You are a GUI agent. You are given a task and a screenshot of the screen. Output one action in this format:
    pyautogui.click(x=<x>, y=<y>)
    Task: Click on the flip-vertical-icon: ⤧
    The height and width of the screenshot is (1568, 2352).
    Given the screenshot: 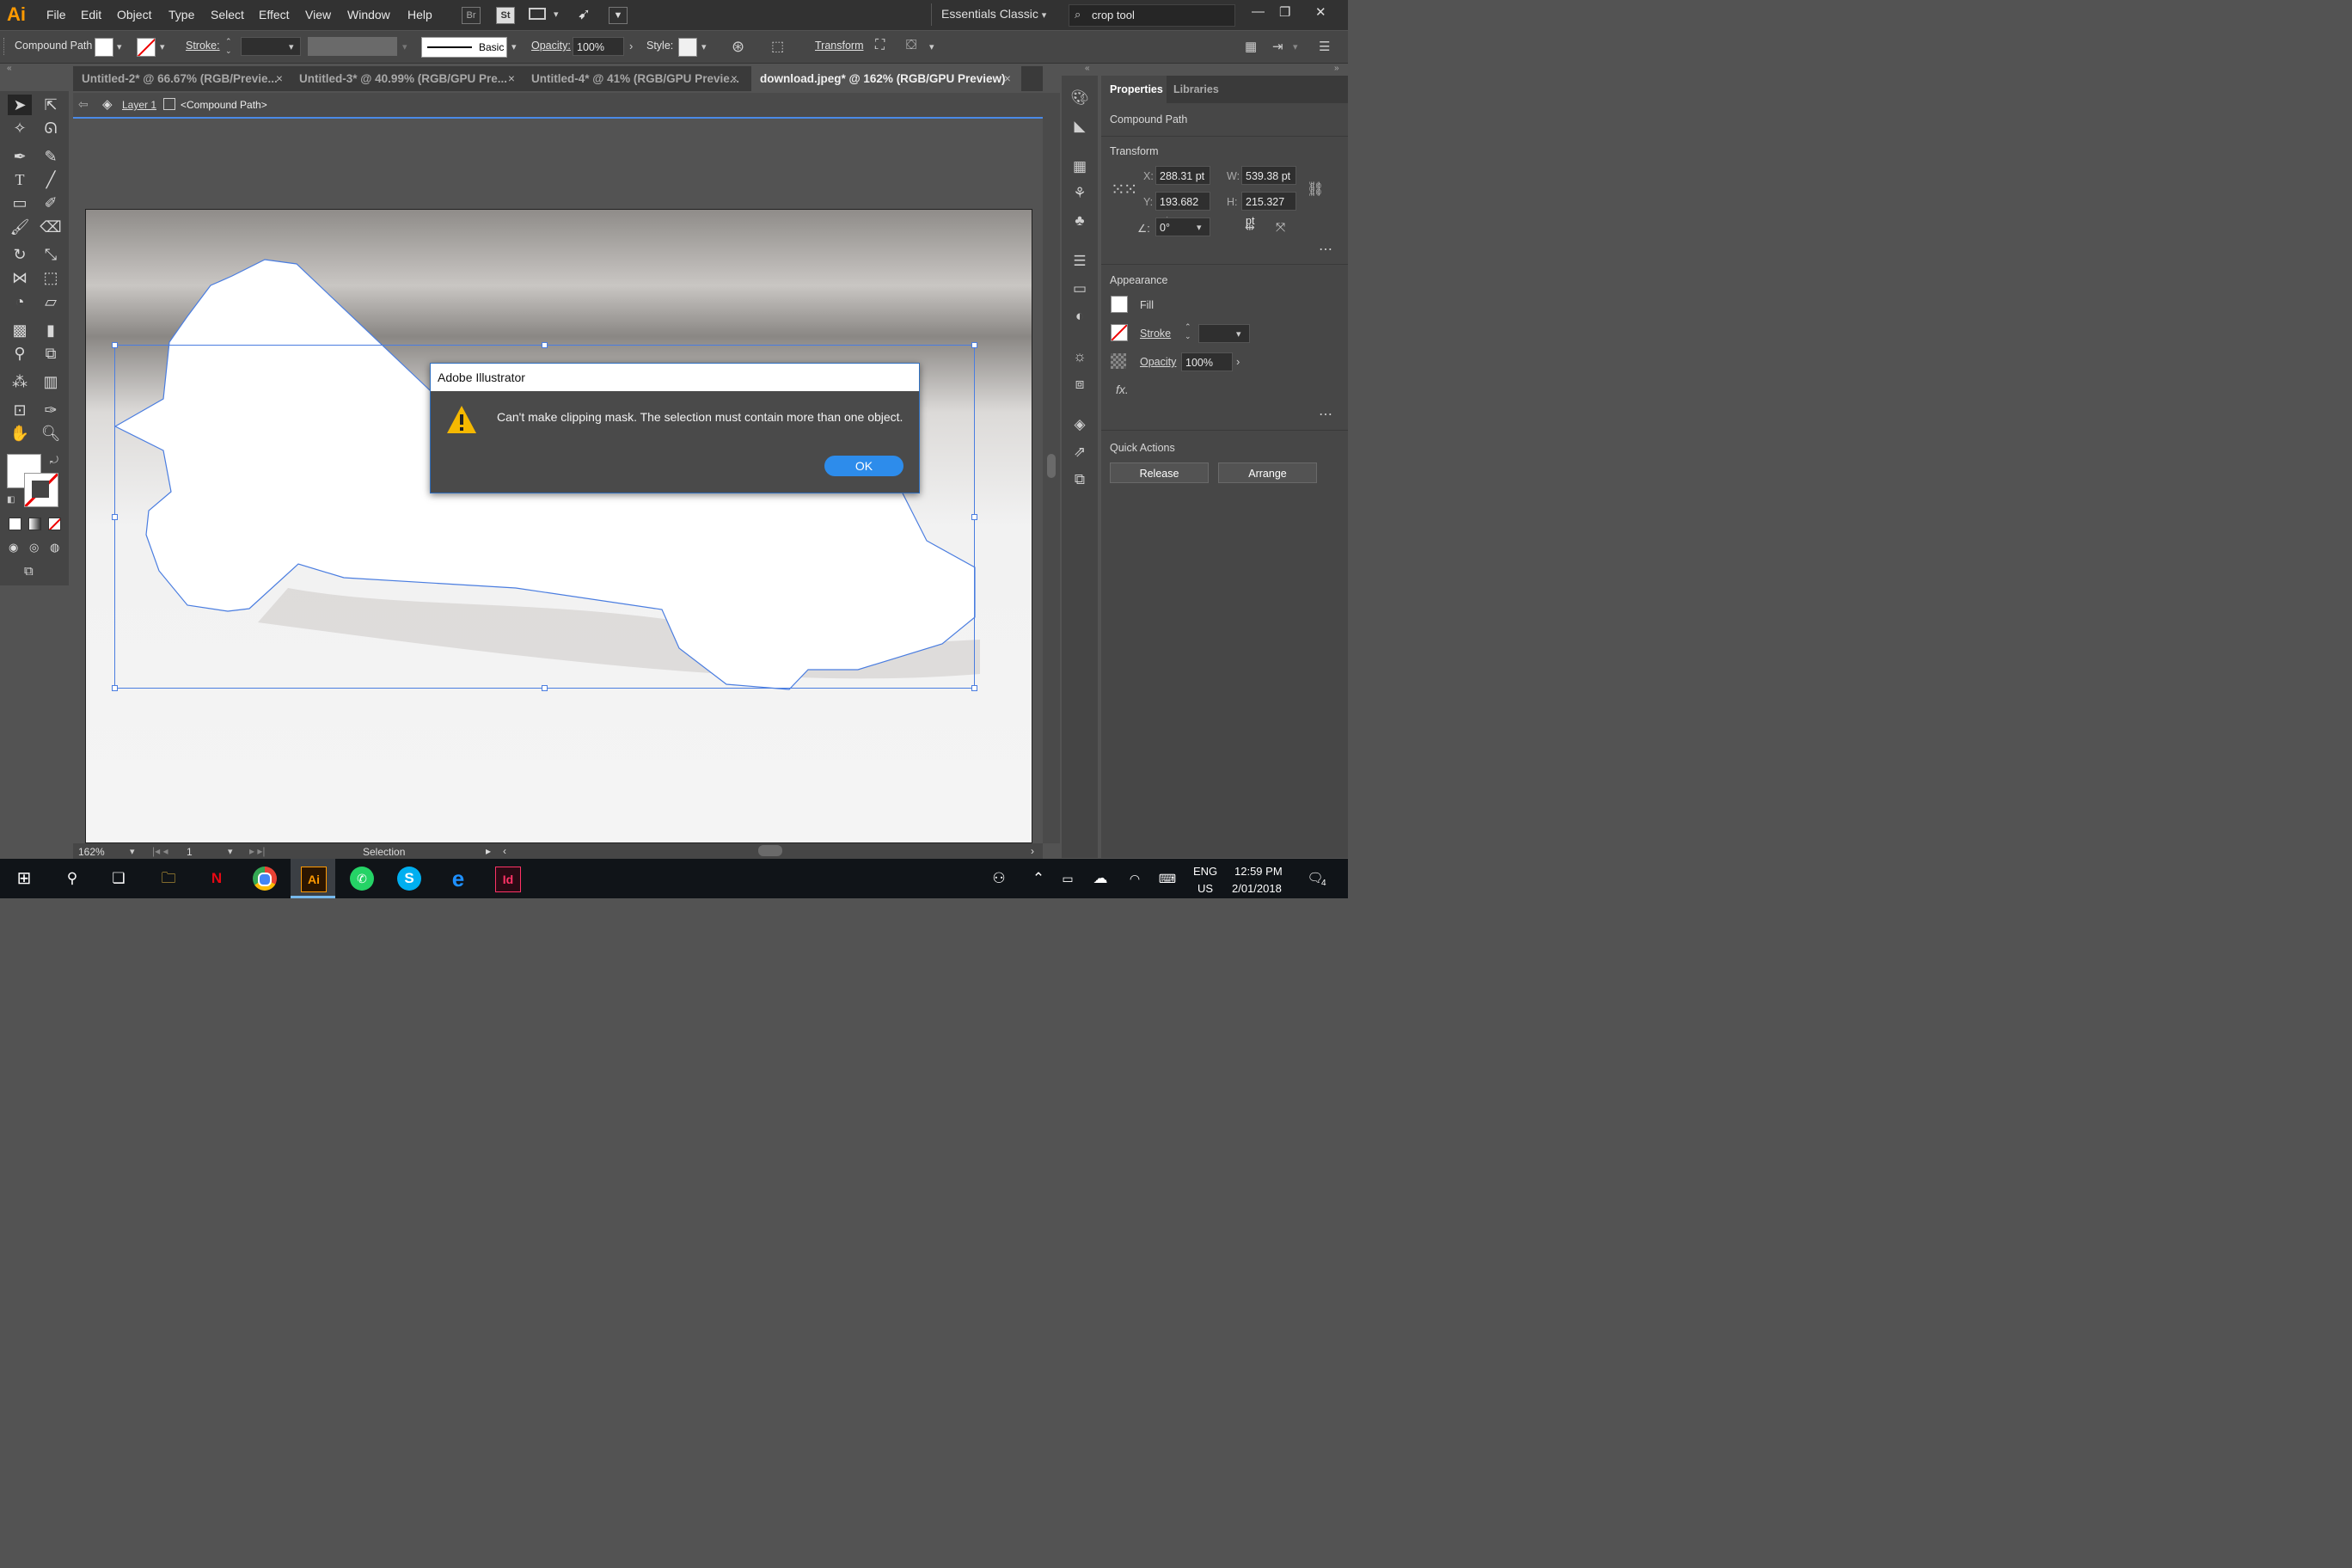 What is the action you would take?
    pyautogui.click(x=1280, y=227)
    